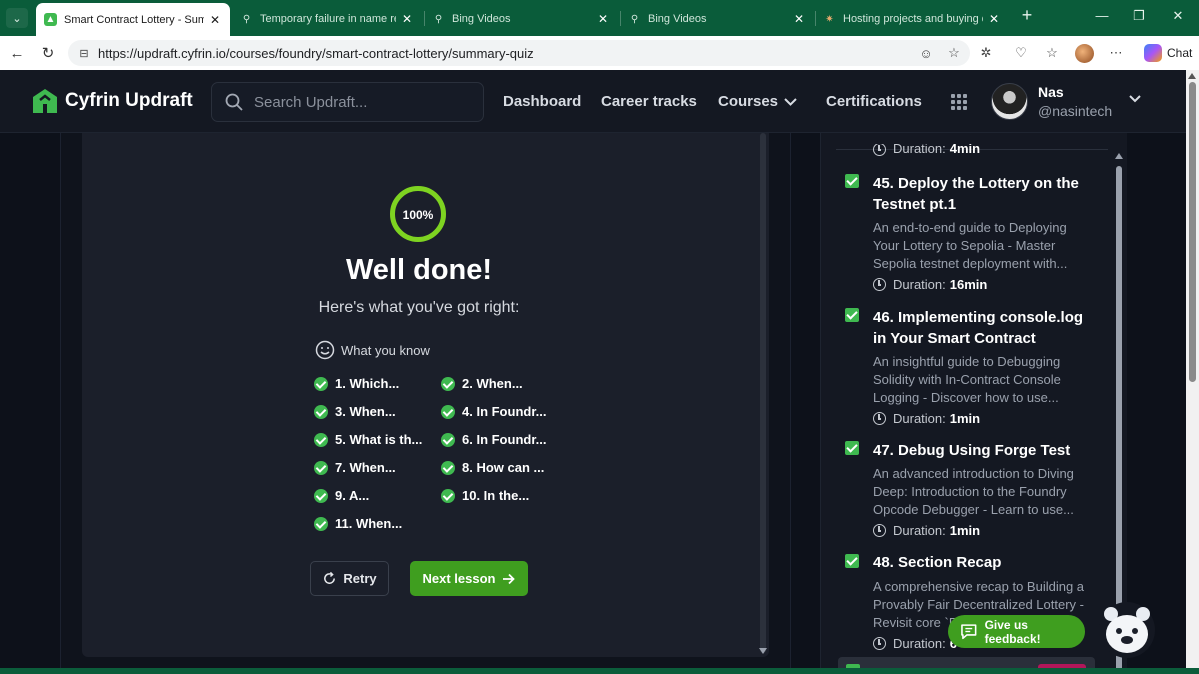 This screenshot has height=674, width=1199. Describe the element at coordinates (234, 102) in the screenshot. I see `search-icon` at that location.